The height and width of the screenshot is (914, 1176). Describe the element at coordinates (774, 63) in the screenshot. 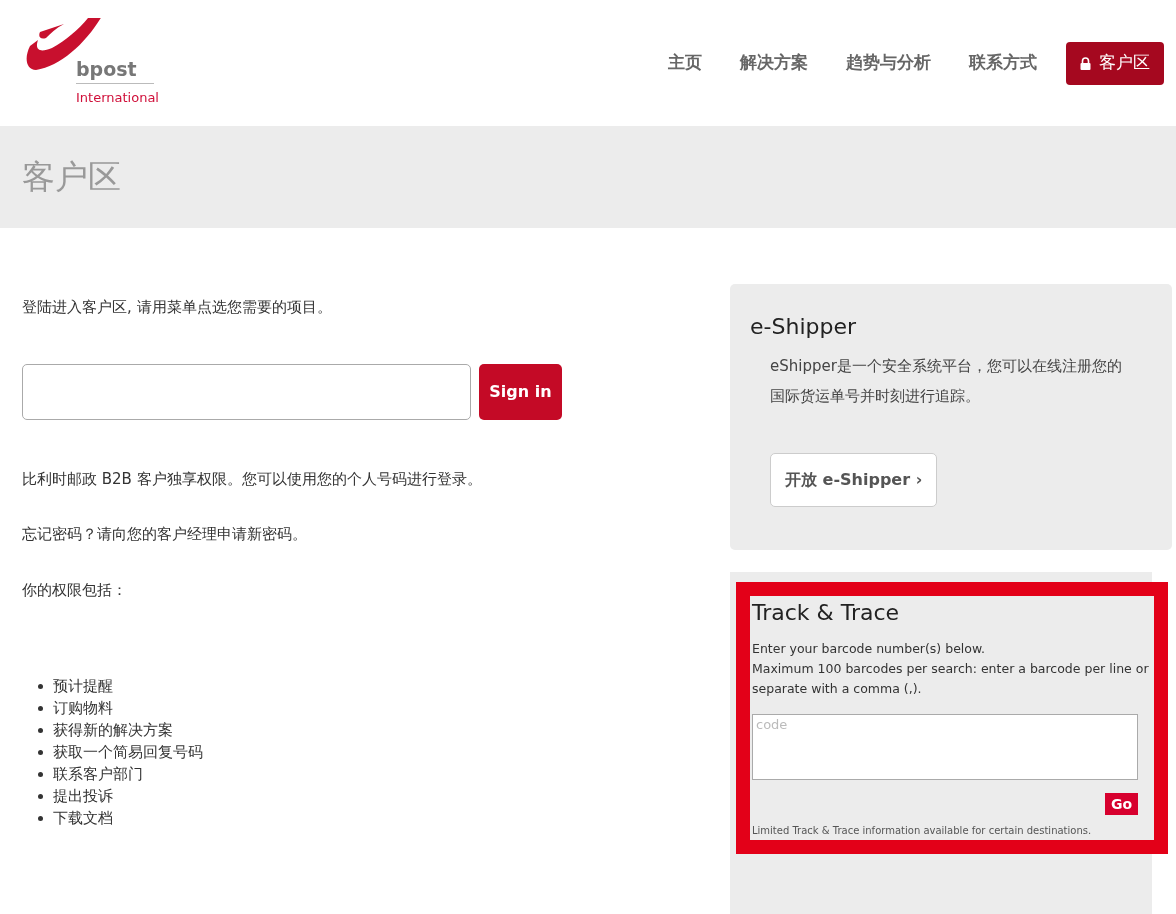

I see `nav-link: 解决方案` at that location.